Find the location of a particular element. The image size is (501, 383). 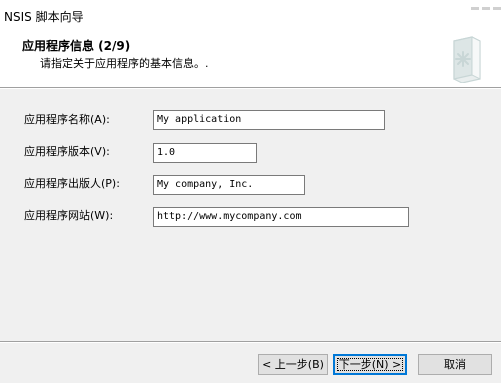

page-title: 应用程序信息 (2/9) is located at coordinates (76, 46).